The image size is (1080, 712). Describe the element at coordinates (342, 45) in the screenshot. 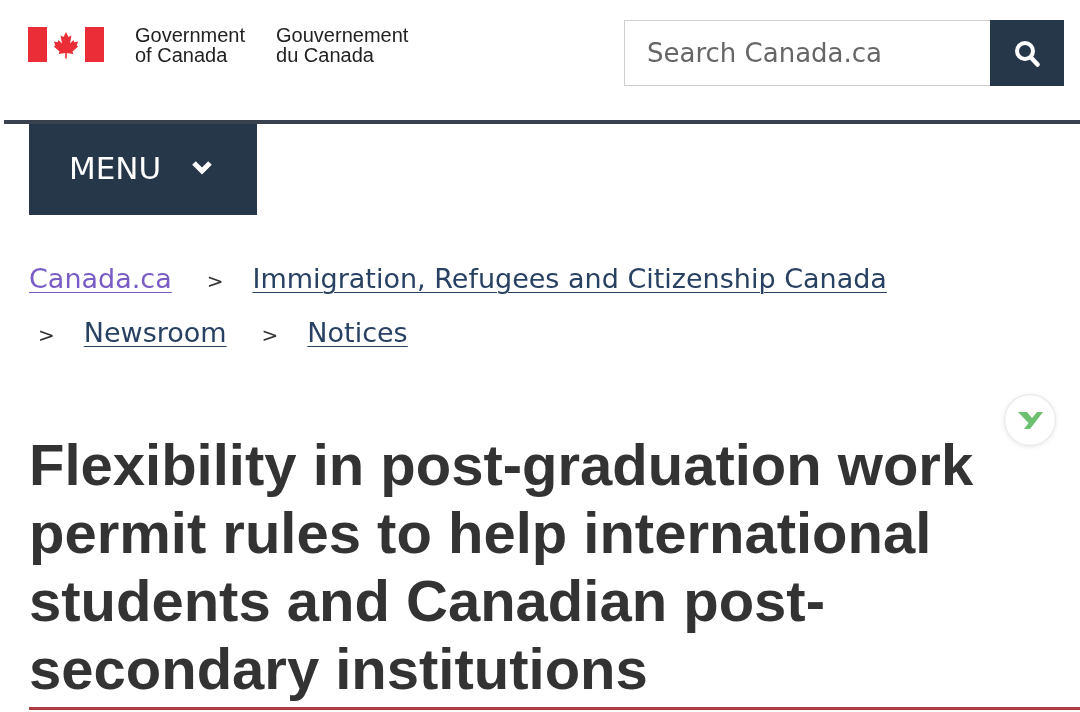

I see `wordmark-french: Gouvernement du Canada` at that location.